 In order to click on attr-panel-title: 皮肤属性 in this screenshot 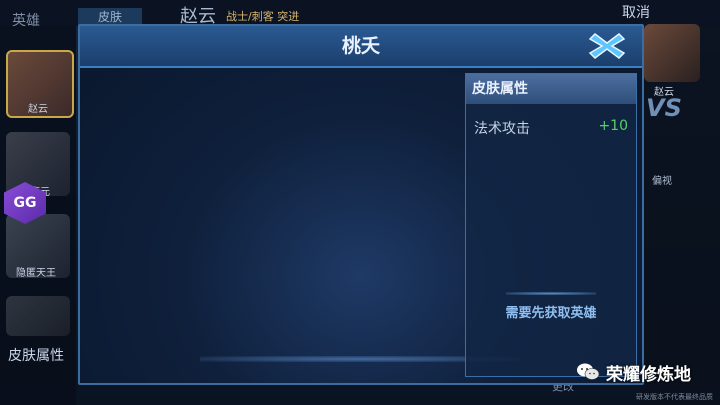, I will do `click(500, 89)`.